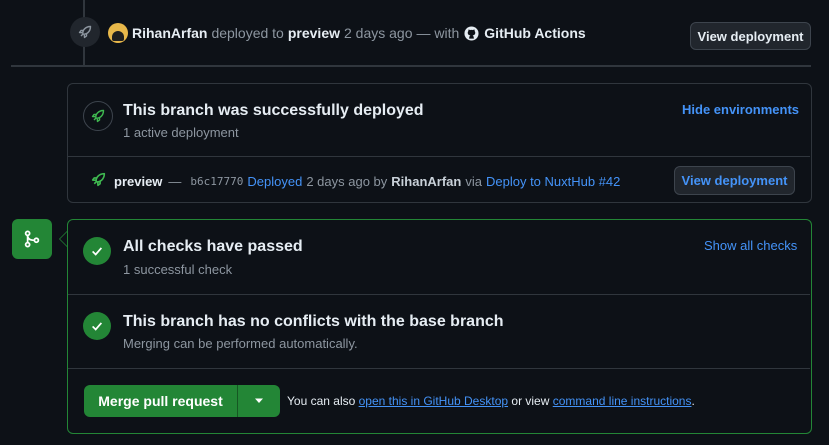 This screenshot has height=445, width=829. Describe the element at coordinates (213, 246) in the screenshot. I see `checks-title: All checks have passed` at that location.